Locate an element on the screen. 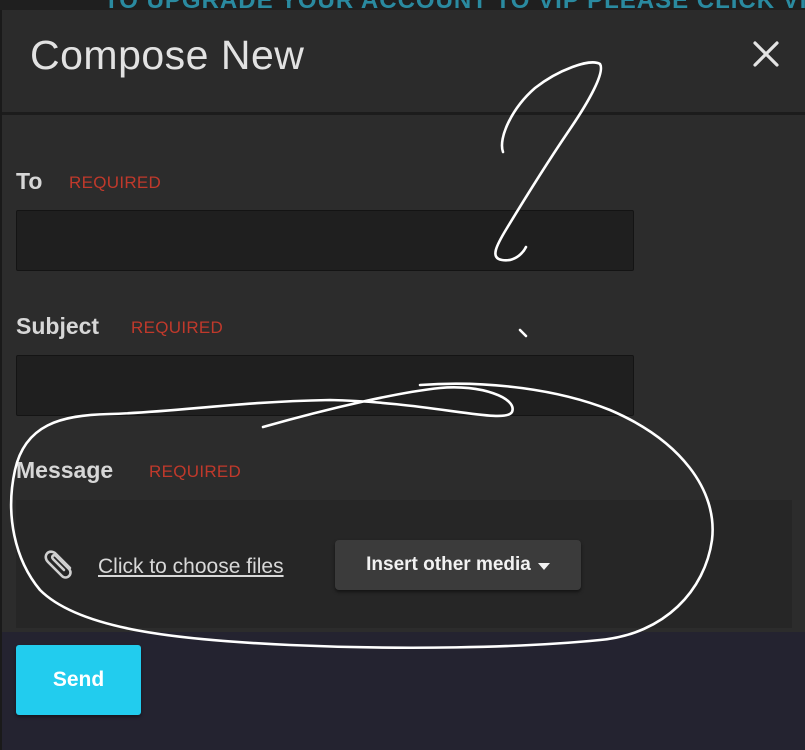 Image resolution: width=805 pixels, height=750 pixels. close-button is located at coordinates (766, 54).